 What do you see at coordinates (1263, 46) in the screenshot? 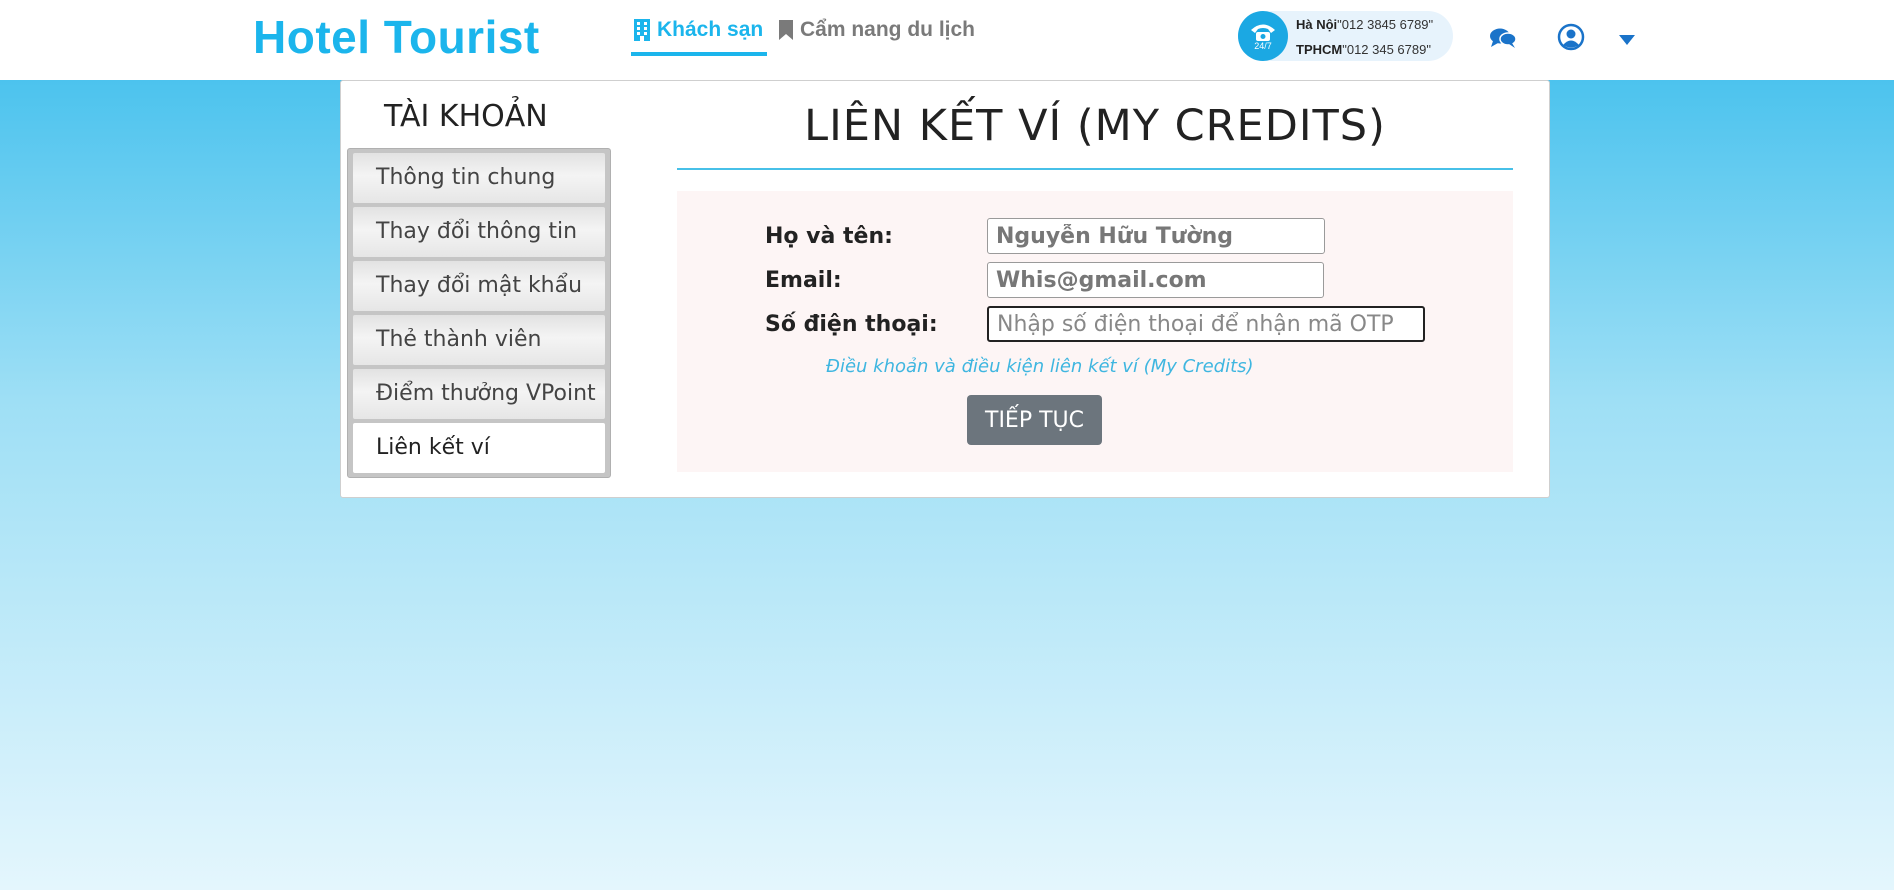
I see `support-hours-label: 24/7` at bounding box center [1263, 46].